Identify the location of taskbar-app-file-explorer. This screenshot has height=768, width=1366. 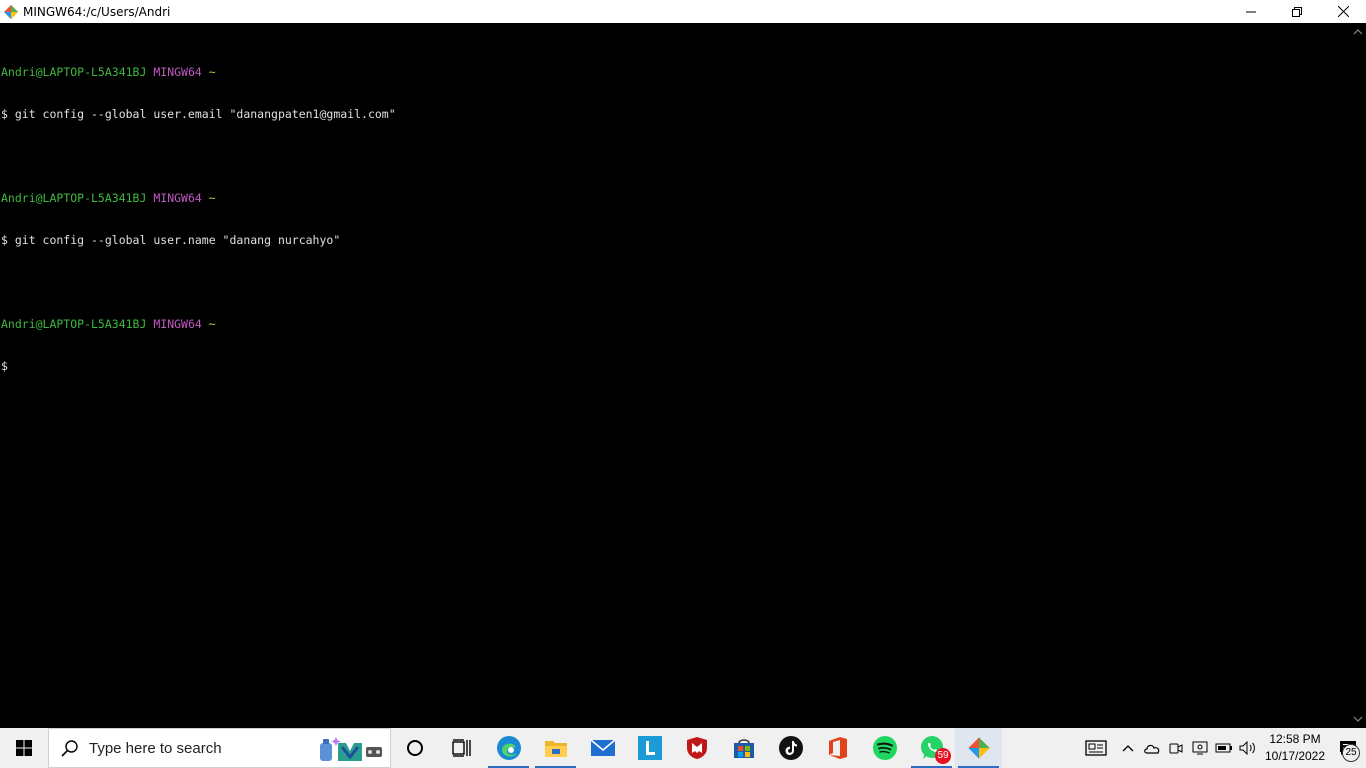
(555, 748).